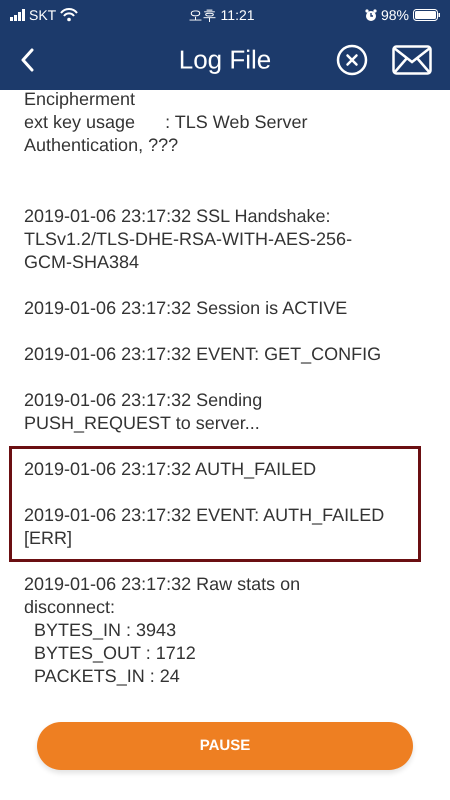 Image resolution: width=450 pixels, height=800 pixels. I want to click on log-line: [ERR], so click(49, 538).